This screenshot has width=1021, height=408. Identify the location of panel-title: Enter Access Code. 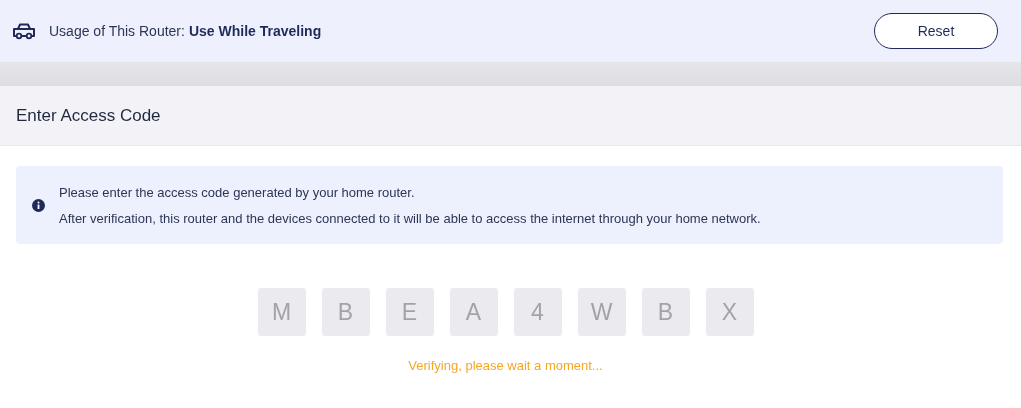
(88, 115).